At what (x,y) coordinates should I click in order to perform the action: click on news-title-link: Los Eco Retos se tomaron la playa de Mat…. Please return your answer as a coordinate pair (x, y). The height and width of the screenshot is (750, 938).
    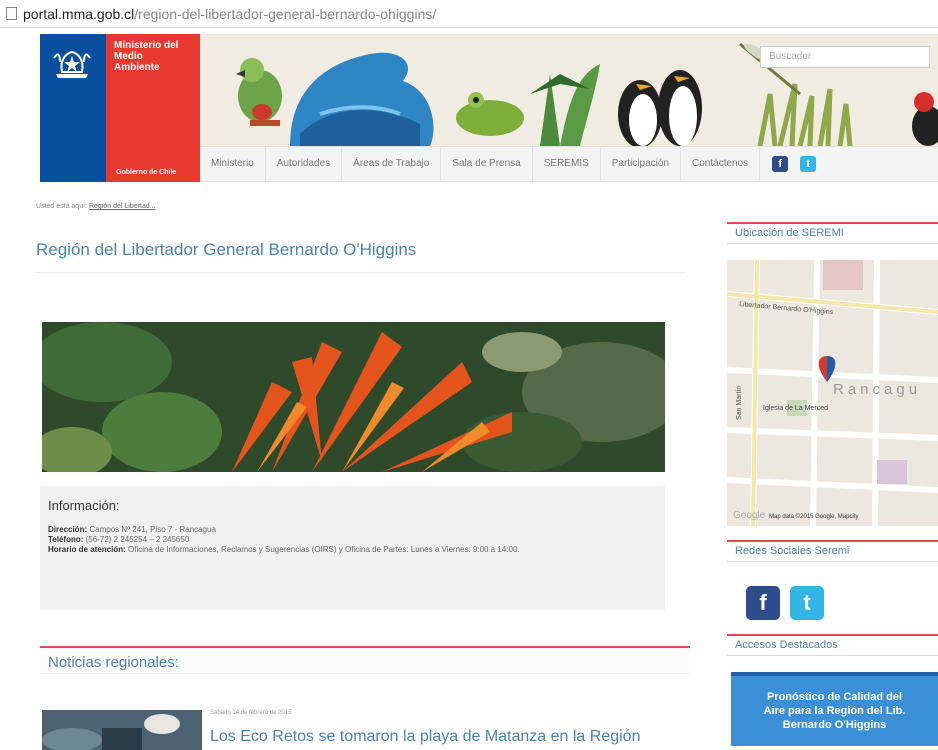
    Looking at the image, I should click on (425, 737).